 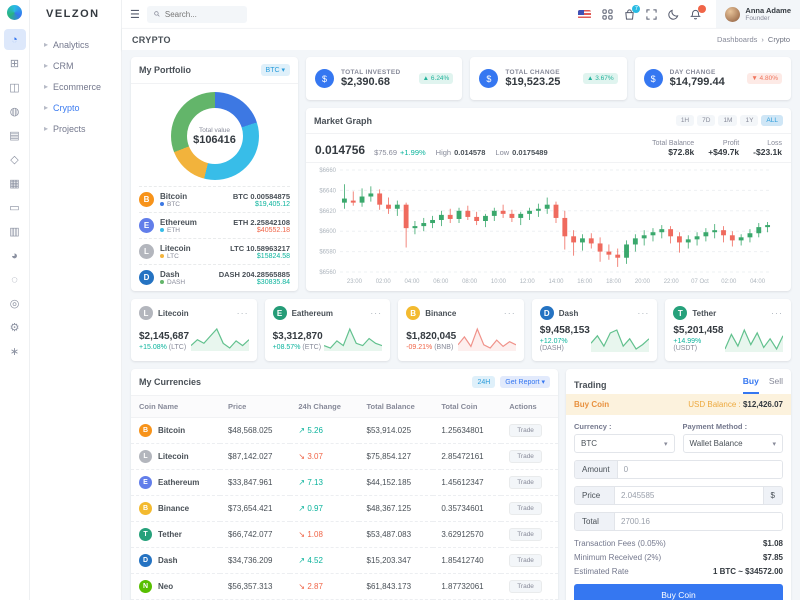 What do you see at coordinates (75, 128) in the screenshot?
I see `sidebar-item-projects: ▸ Projects` at bounding box center [75, 128].